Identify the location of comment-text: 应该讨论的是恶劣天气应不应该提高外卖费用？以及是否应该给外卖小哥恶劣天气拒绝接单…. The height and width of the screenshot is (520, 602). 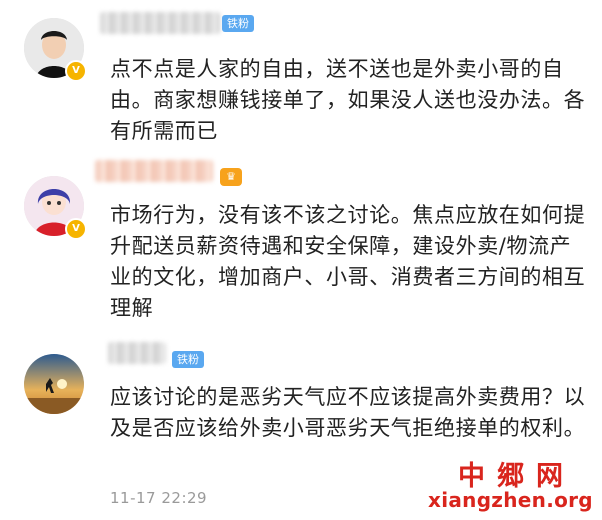
(348, 412).